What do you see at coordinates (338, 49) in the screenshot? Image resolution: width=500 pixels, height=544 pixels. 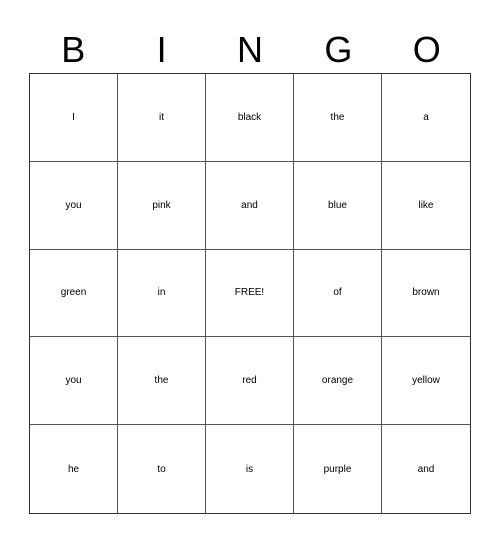 I see `header-letter-g: G` at bounding box center [338, 49].